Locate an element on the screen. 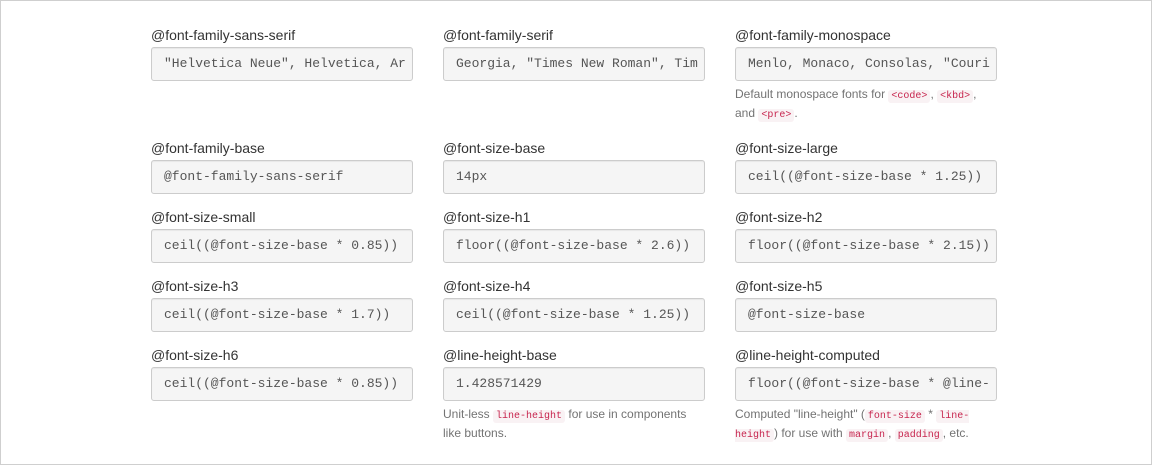  font-family-sans-serif-input: "Helvetica Neue", Helvetica, Ar is located at coordinates (282, 64).